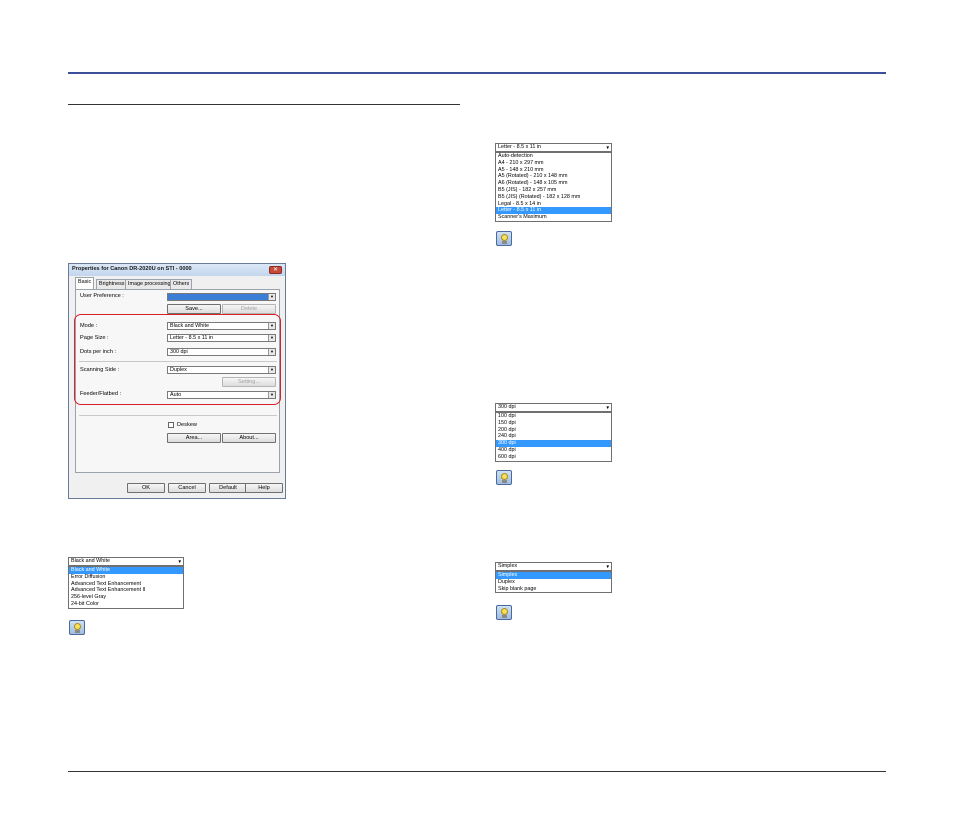  Describe the element at coordinates (228, 488) in the screenshot. I see `default-button: Default` at that location.